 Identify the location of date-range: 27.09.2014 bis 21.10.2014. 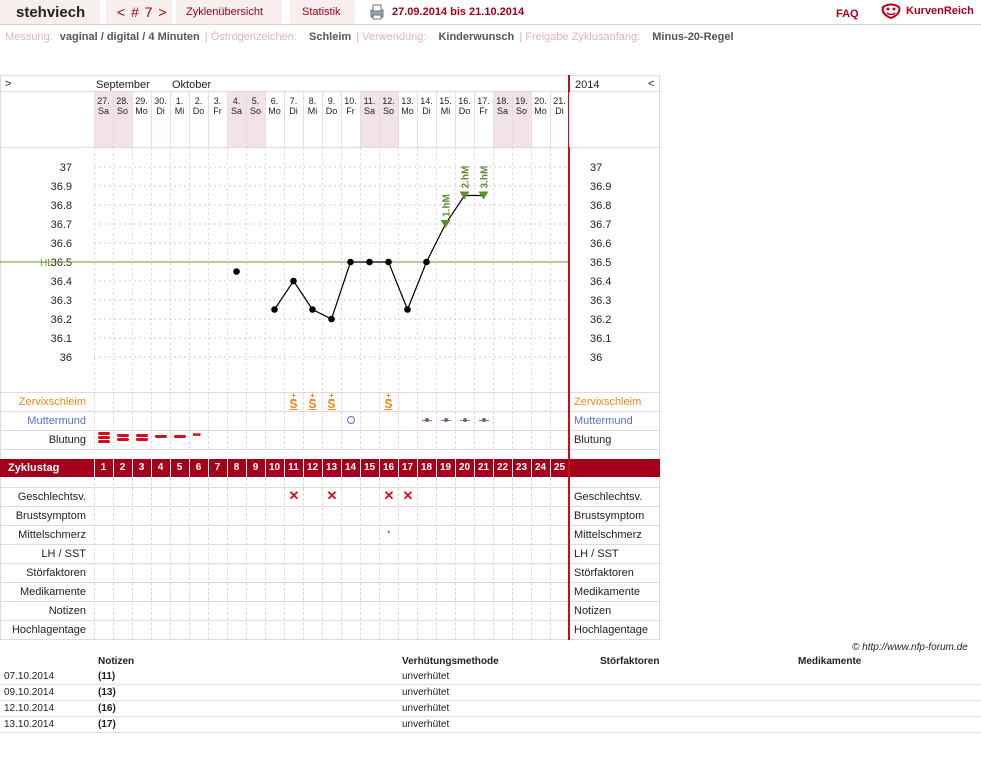
(458, 12).